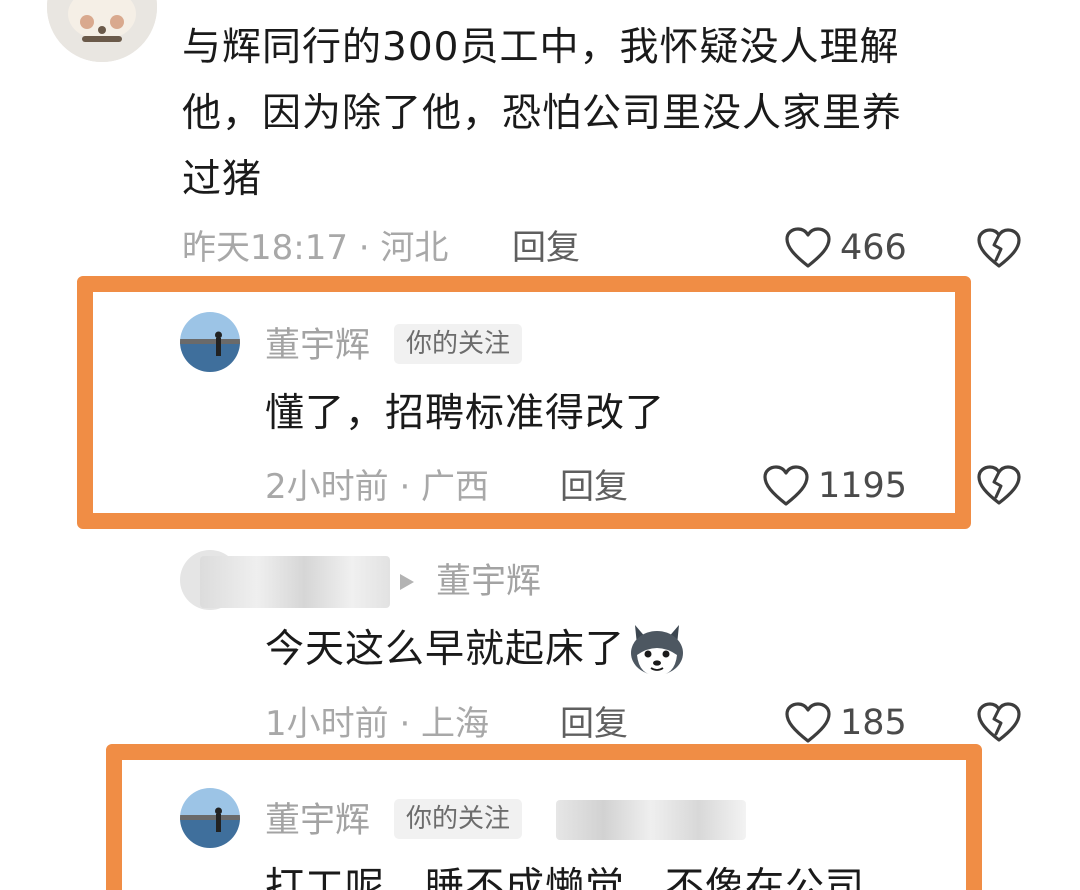 The image size is (1080, 890). Describe the element at coordinates (488, 582) in the screenshot. I see `reply-to-username: 董宇辉` at that location.